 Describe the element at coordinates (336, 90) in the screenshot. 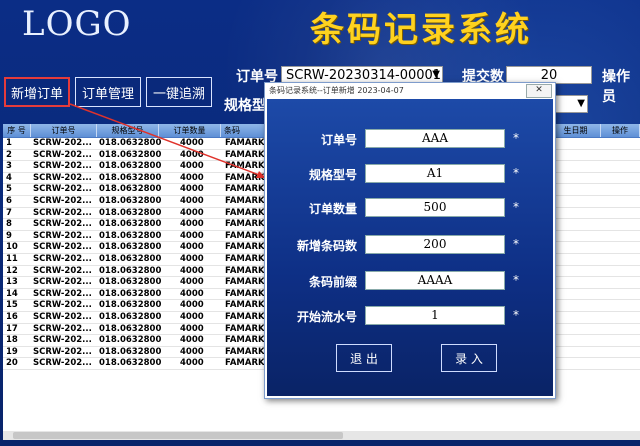

I see `dialog-title-text: 条码记录系统--订单新增 2023-04-07` at that location.